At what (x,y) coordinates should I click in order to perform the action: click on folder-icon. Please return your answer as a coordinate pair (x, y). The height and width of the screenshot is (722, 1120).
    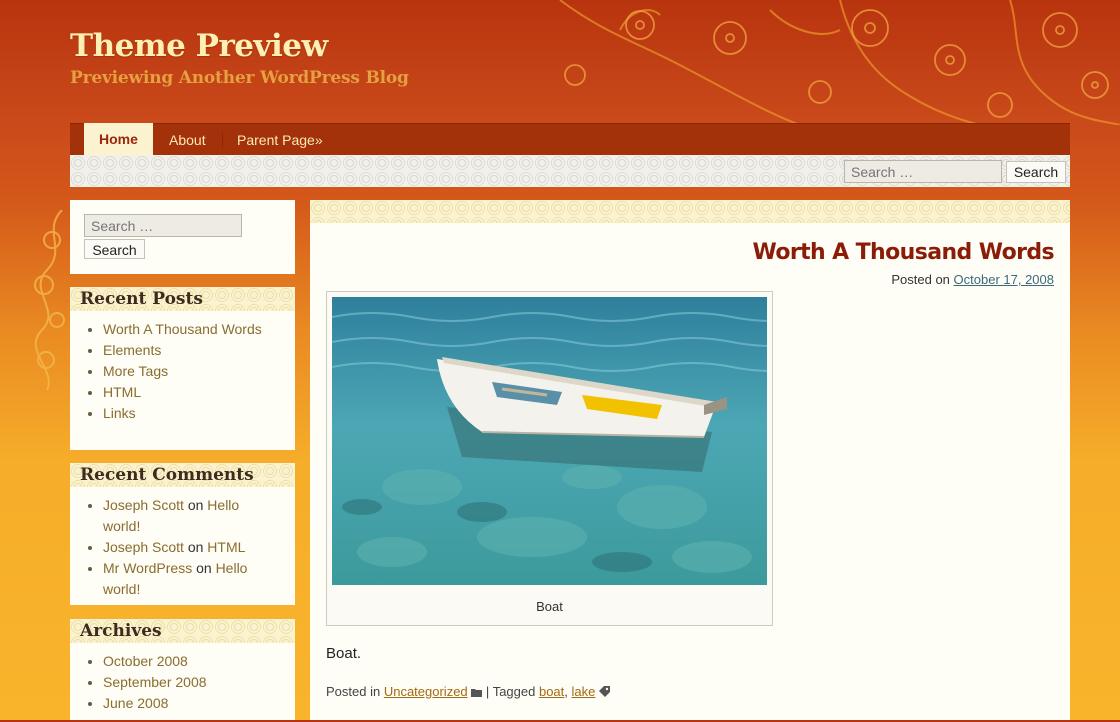
    Looking at the image, I should click on (477, 692).